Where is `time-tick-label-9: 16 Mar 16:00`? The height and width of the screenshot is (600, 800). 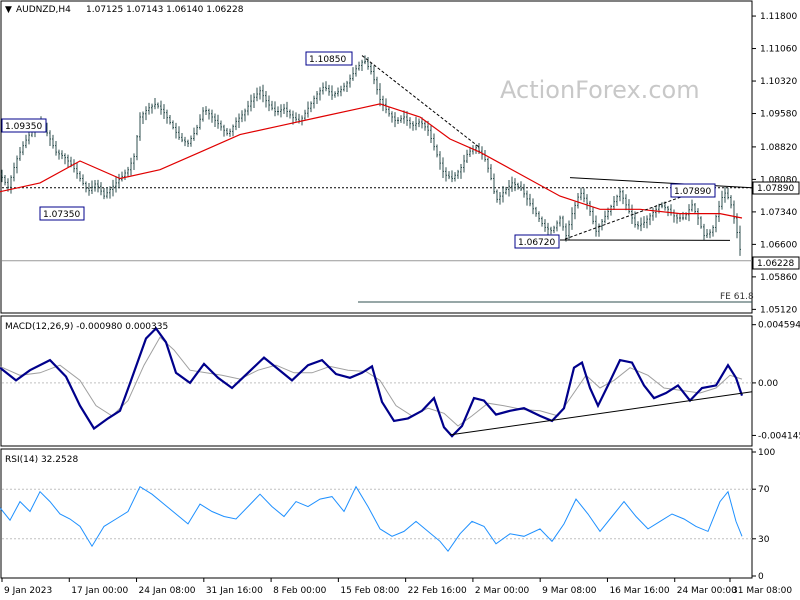
time-tick-label-9: 16 Mar 16:00 is located at coordinates (639, 591).